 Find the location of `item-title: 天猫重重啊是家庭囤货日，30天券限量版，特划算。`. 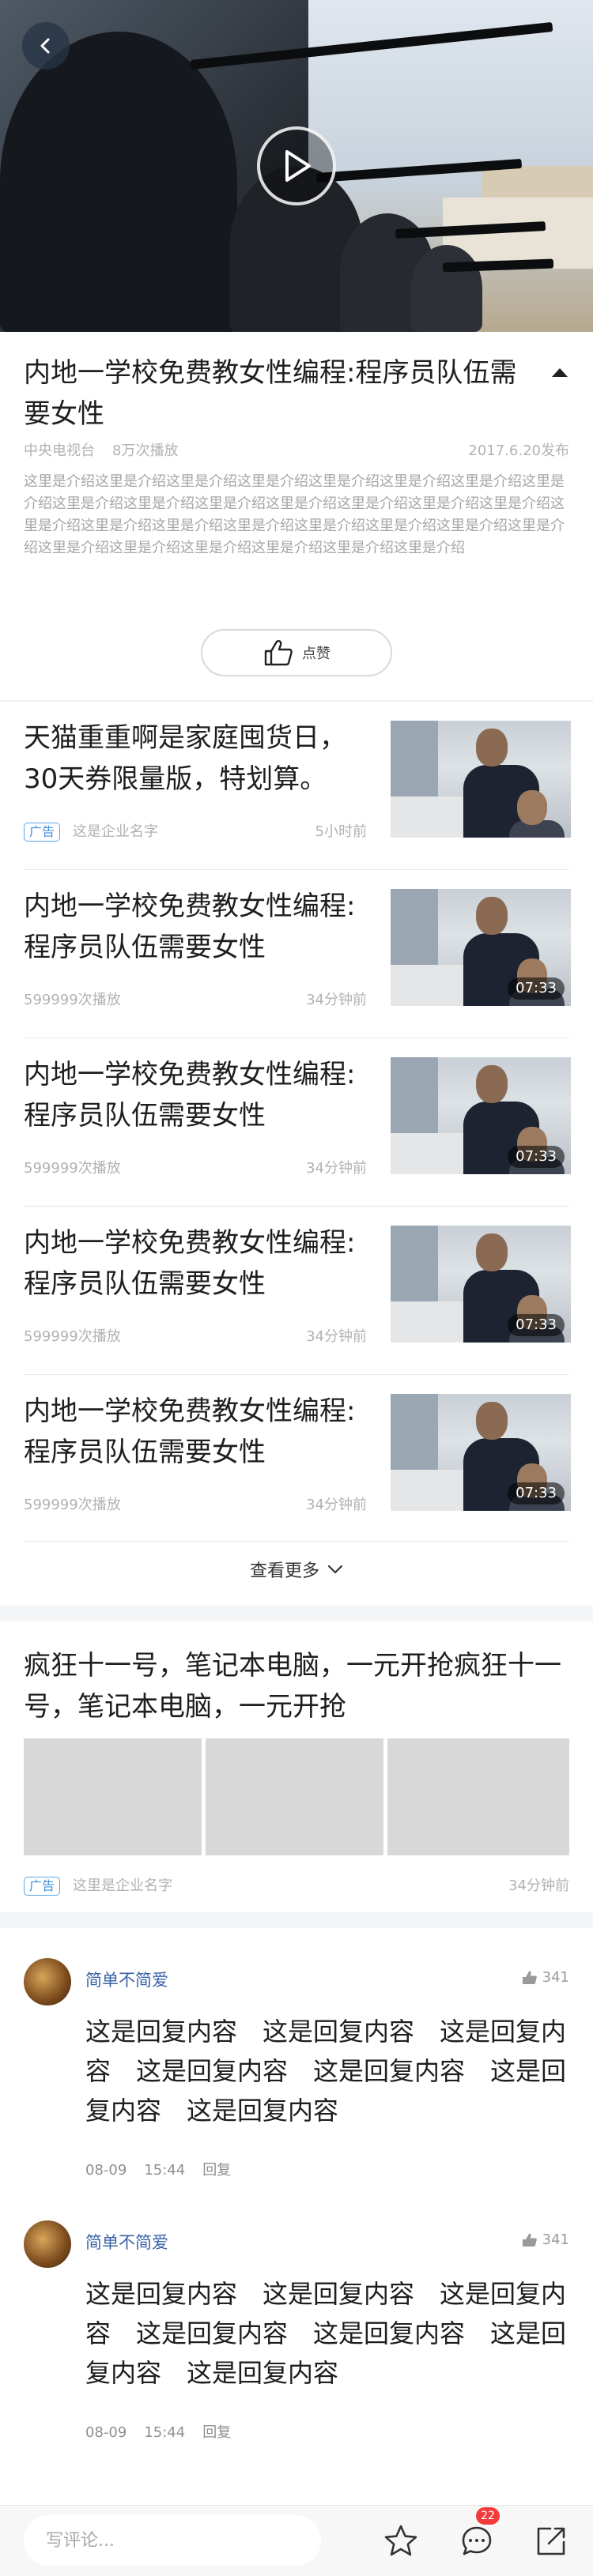

item-title: 天猫重重啊是家庭囤货日，30天券限量版，特划算。 is located at coordinates (185, 758).